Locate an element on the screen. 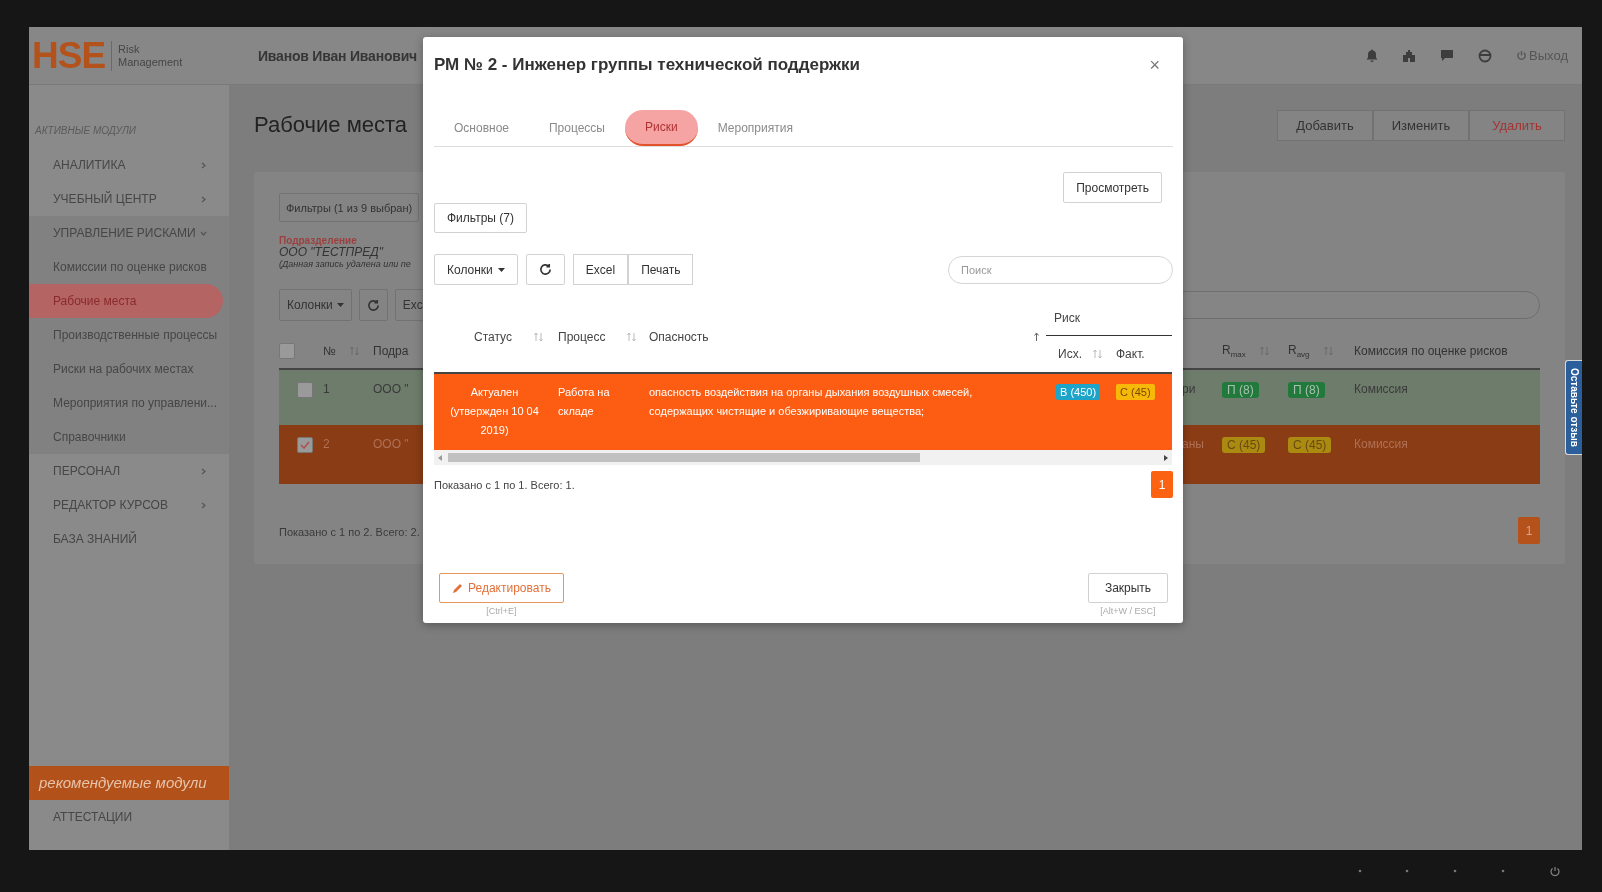 The width and height of the screenshot is (1602, 892). table-cell: Актуален (утвержден 10 04 2019) is located at coordinates (494, 411).